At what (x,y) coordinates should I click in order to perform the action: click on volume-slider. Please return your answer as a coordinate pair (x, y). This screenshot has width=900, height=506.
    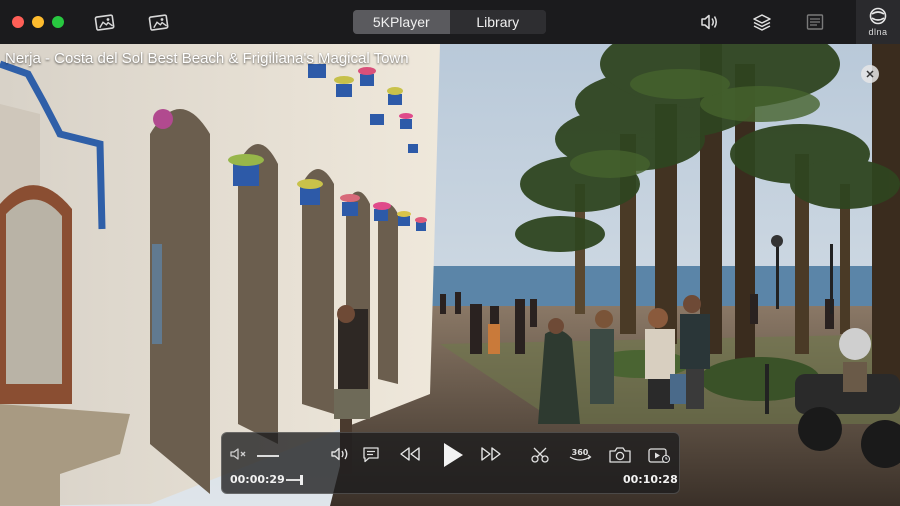
    Looking at the image, I should click on (268, 456).